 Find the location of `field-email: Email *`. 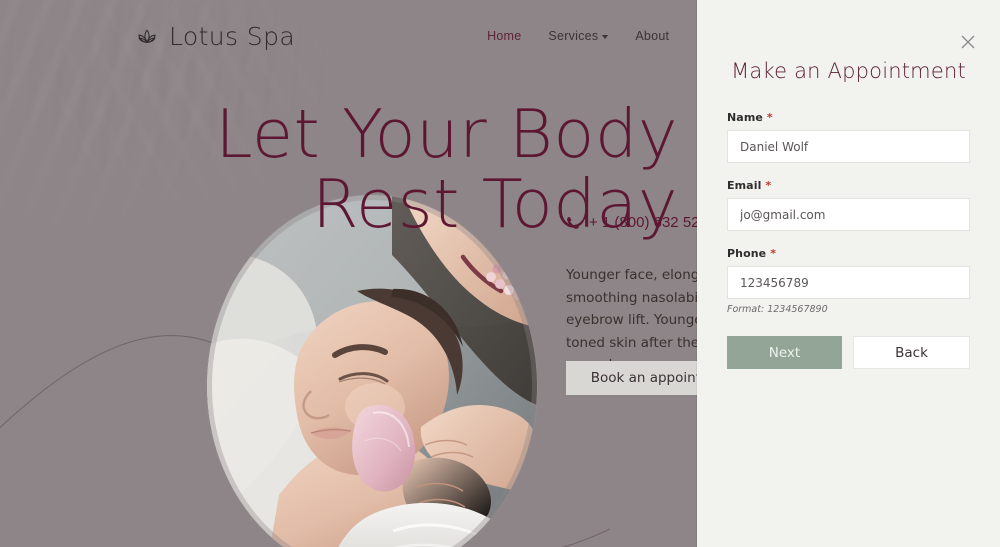

field-email: Email * is located at coordinates (848, 205).